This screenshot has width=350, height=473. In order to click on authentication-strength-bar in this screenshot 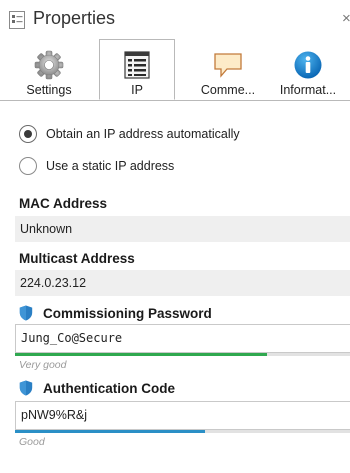, I will do `click(182, 431)`.